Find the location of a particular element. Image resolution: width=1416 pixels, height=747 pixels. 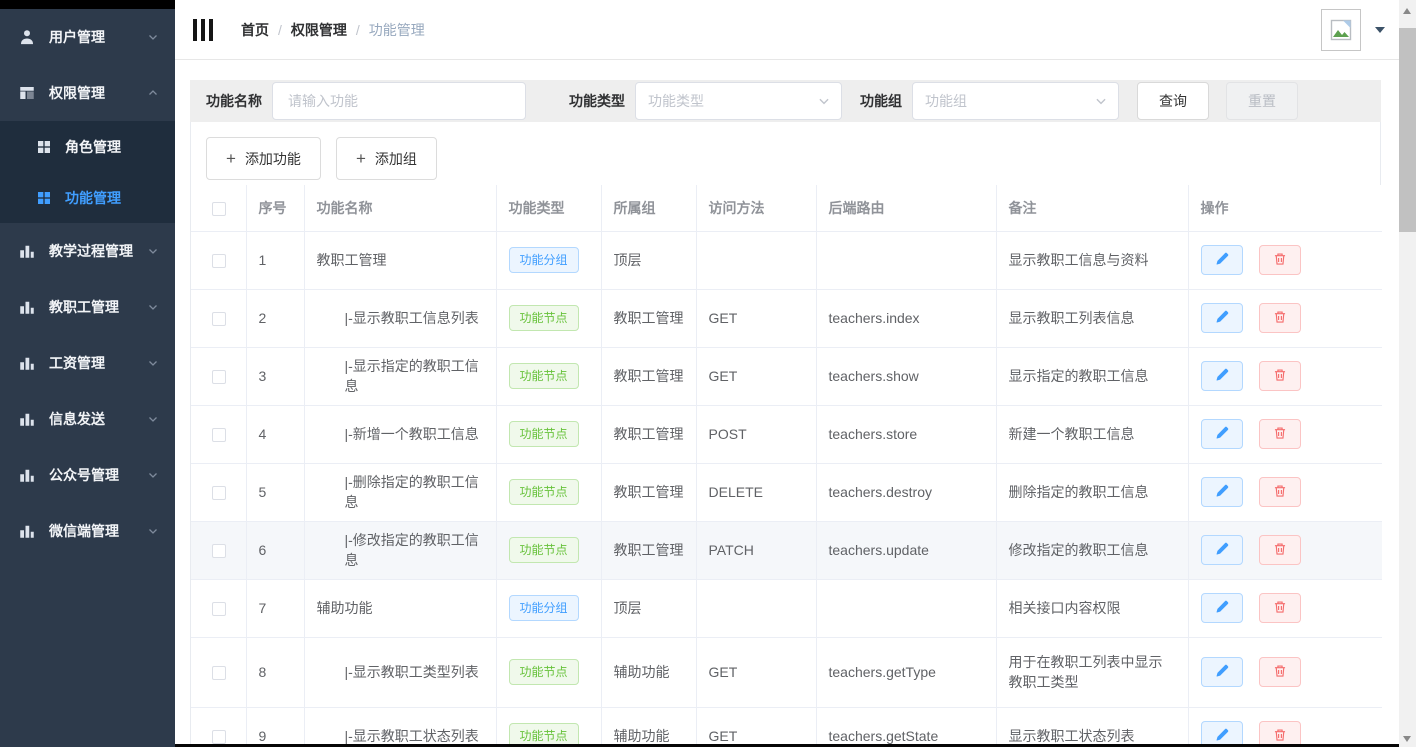

sidebar-item-teaching-process-management: 教学过程管理 is located at coordinates (87, 251).